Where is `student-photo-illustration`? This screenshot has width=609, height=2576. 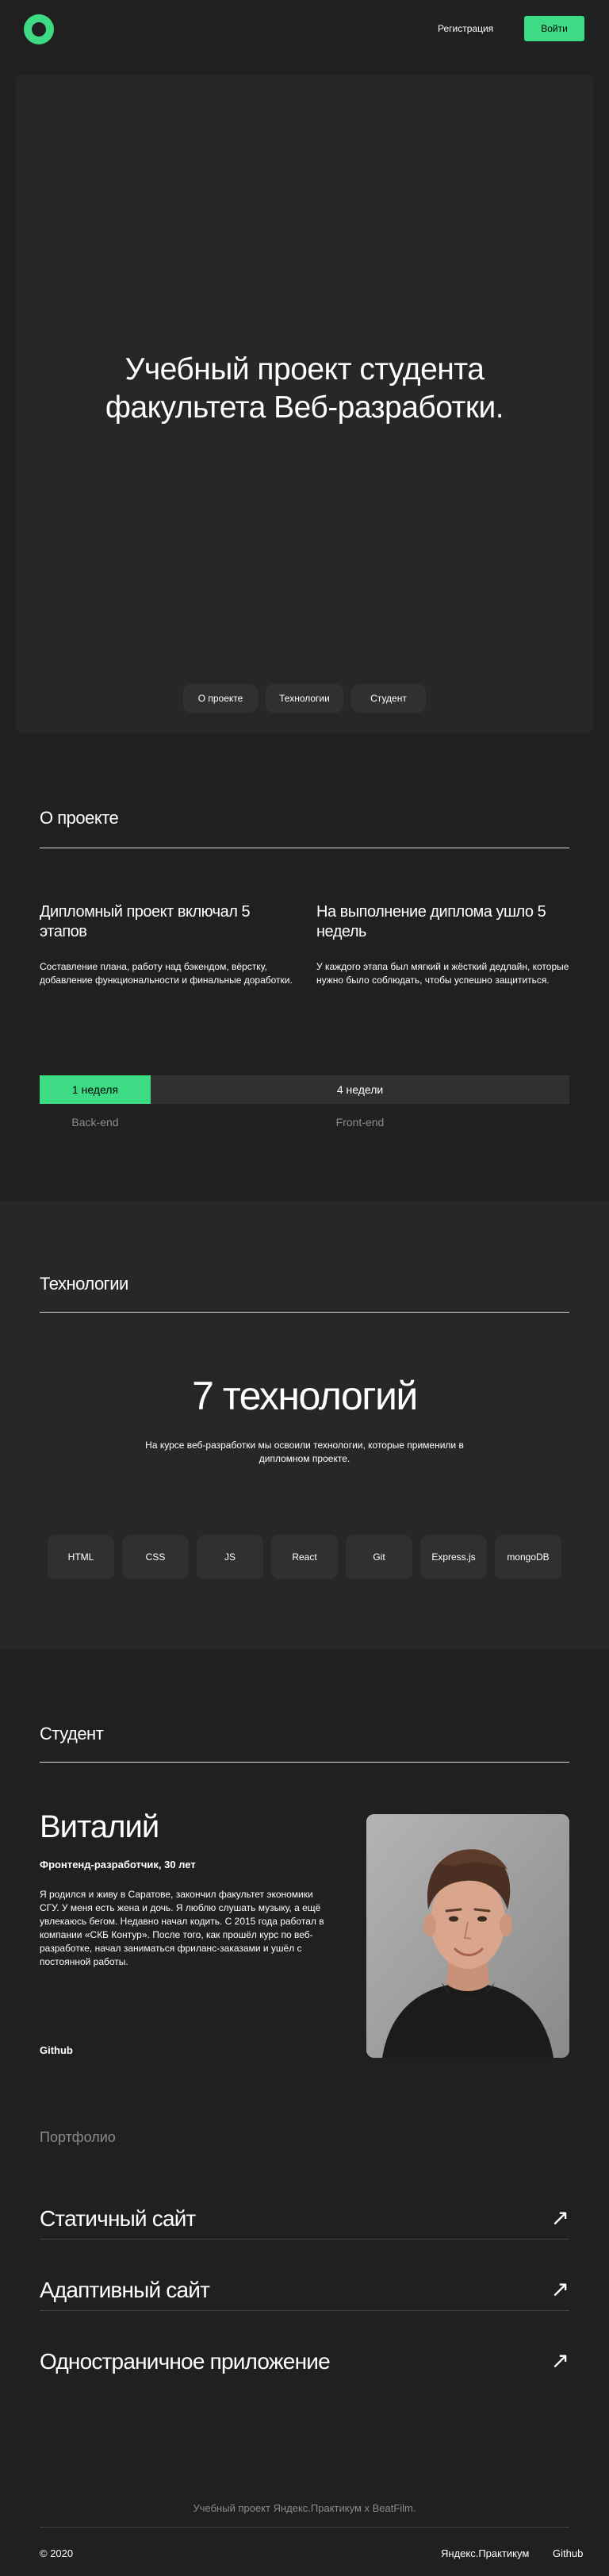
student-photo-illustration is located at coordinates (468, 1936).